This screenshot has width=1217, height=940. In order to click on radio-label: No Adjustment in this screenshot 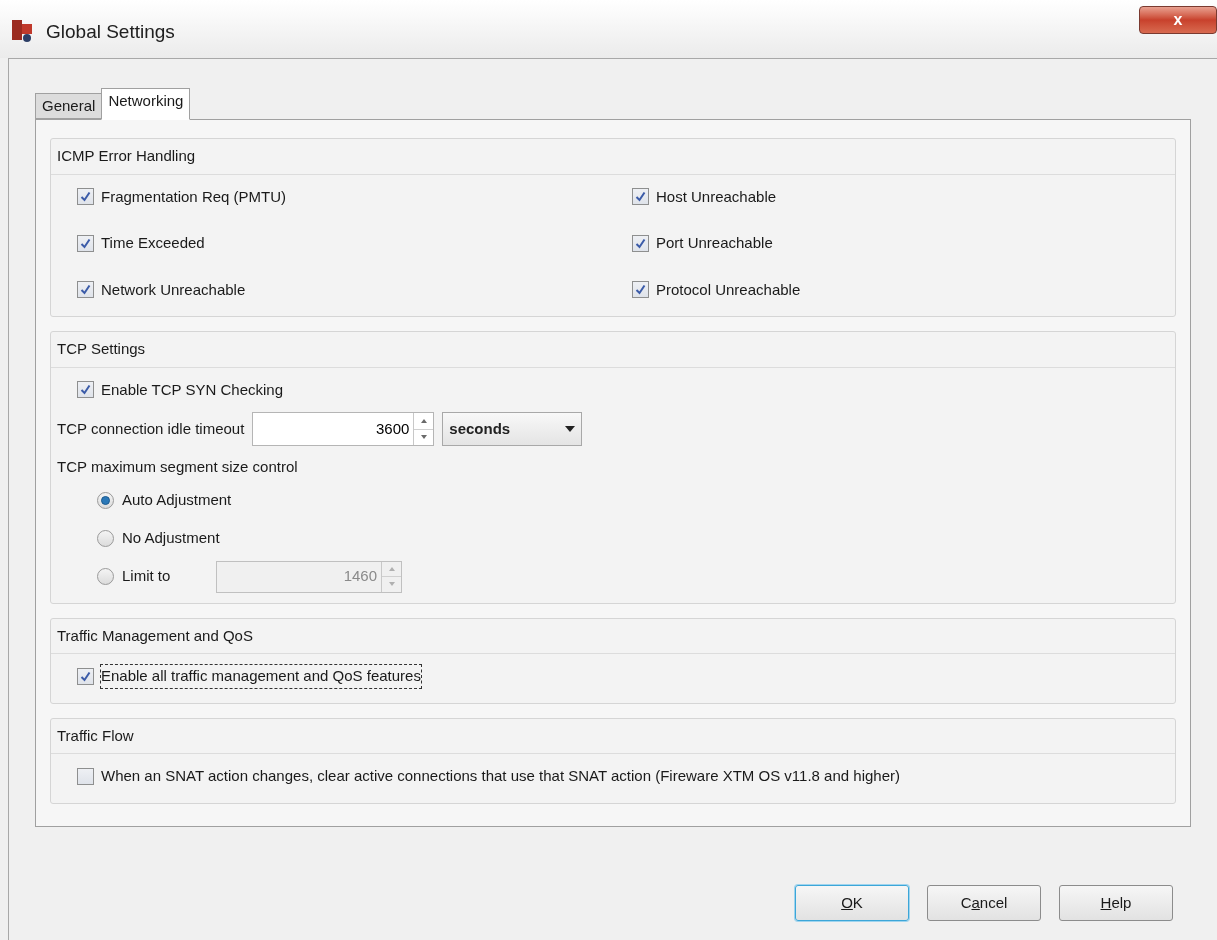, I will do `click(171, 538)`.